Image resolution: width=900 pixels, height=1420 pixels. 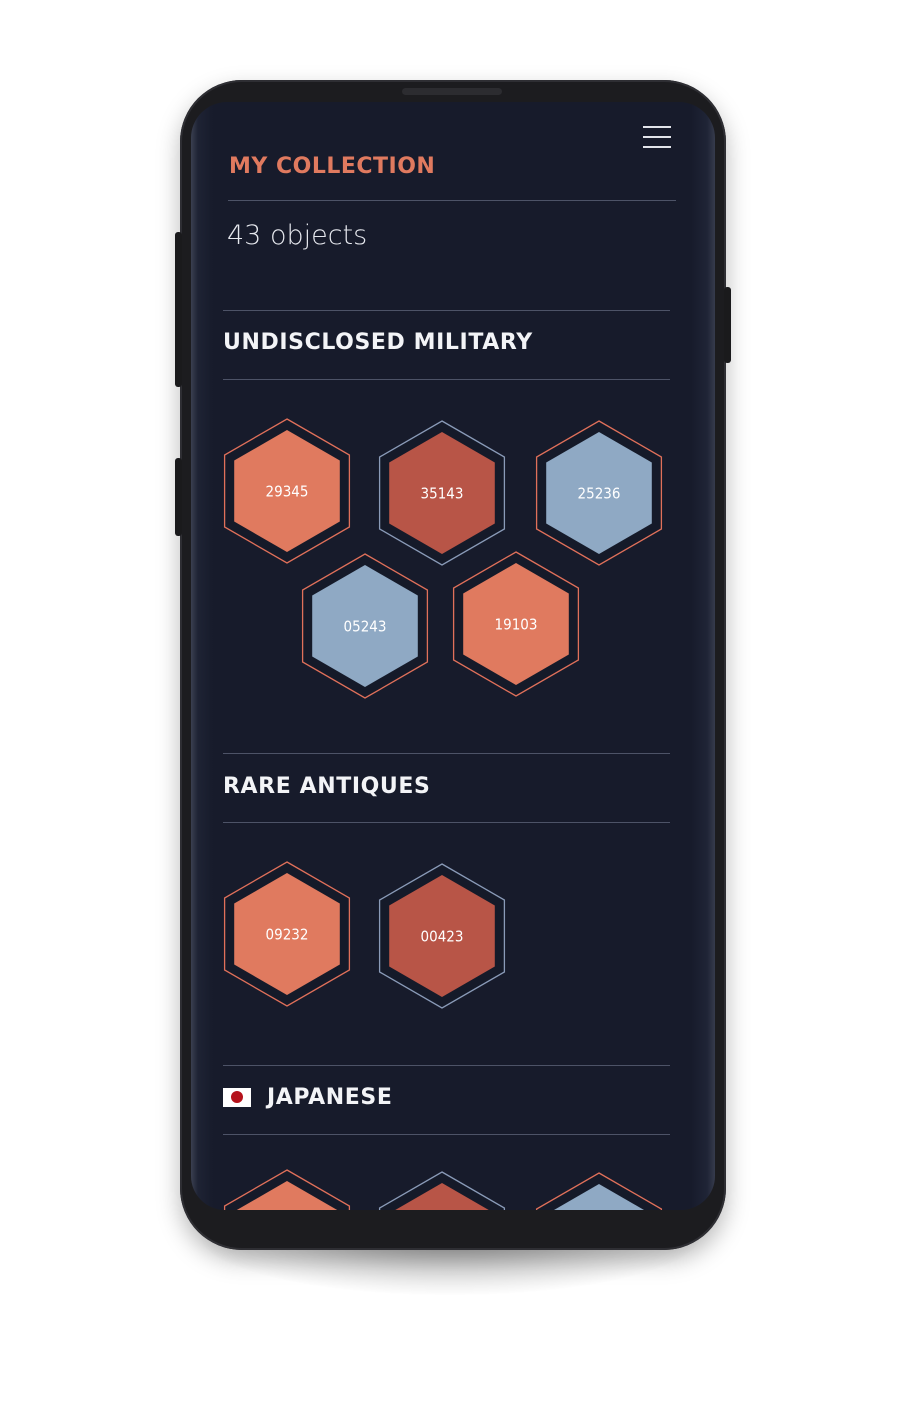 I want to click on hexagon-graphic: 00423, so click(x=442, y=936).